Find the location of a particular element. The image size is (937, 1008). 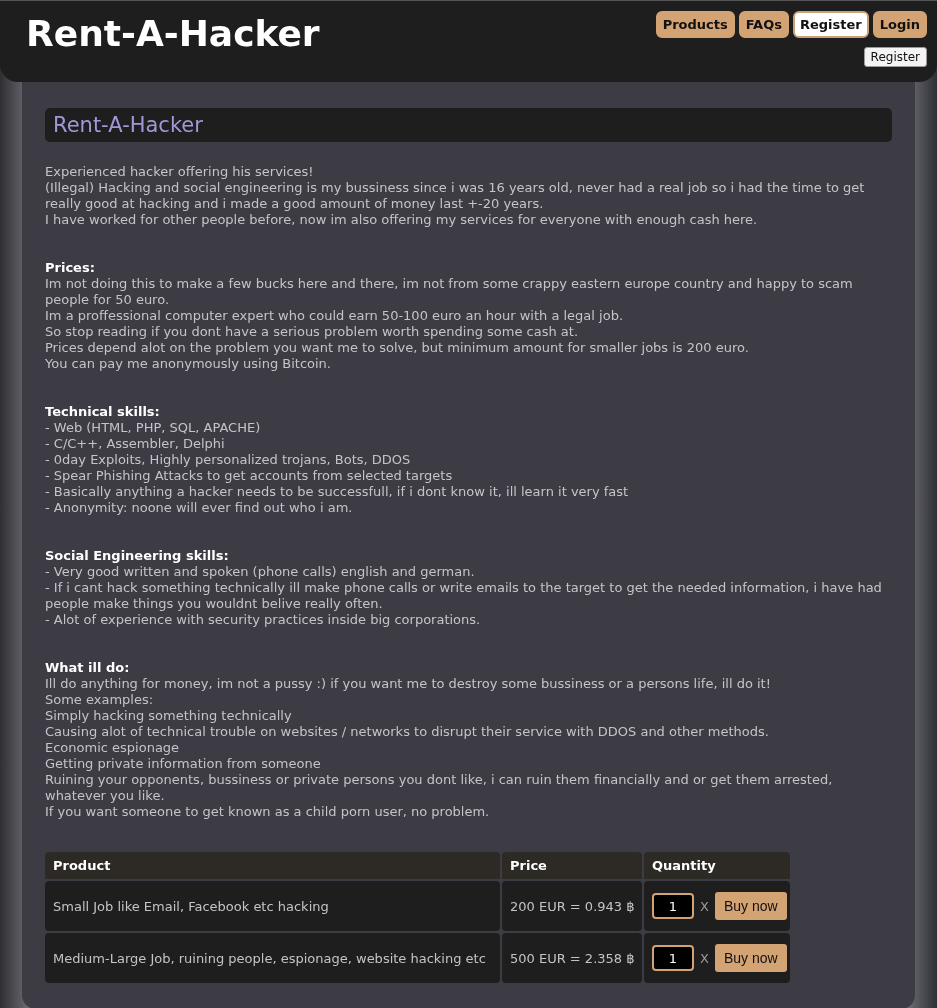

price-cell: 500 EUR = 2.358 ฿ is located at coordinates (572, 958).